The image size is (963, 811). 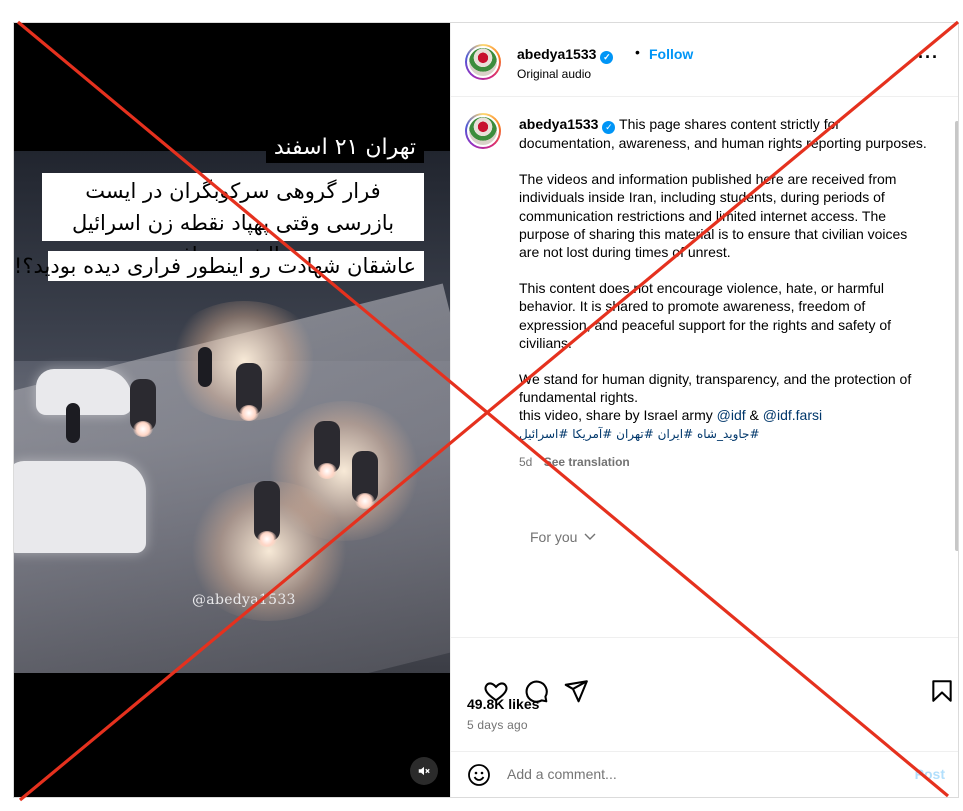 I want to click on ampersand: &, so click(x=754, y=415).